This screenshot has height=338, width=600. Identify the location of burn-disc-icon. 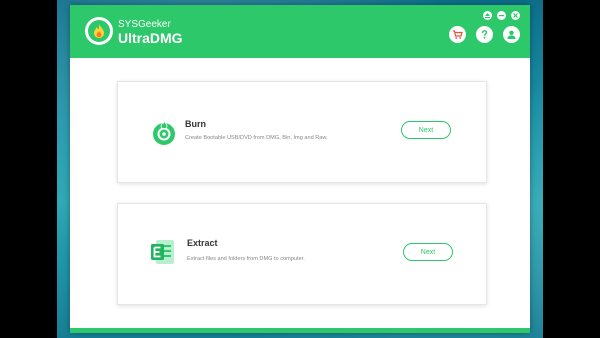
(164, 132).